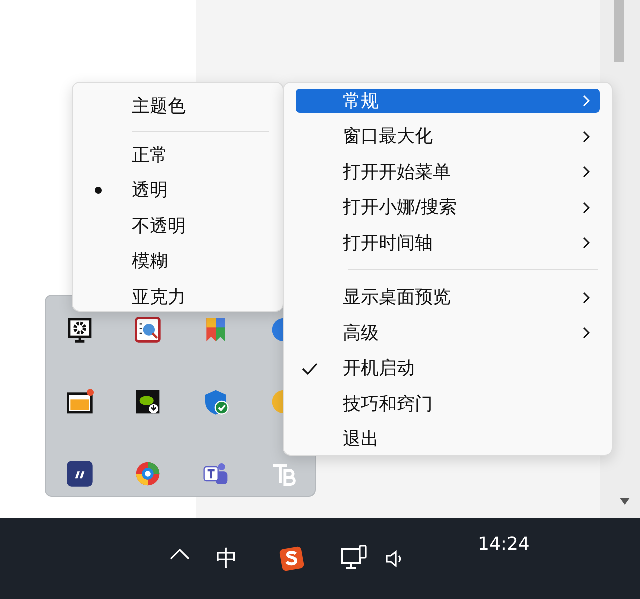  What do you see at coordinates (148, 402) in the screenshot?
I see `download-icon` at bounding box center [148, 402].